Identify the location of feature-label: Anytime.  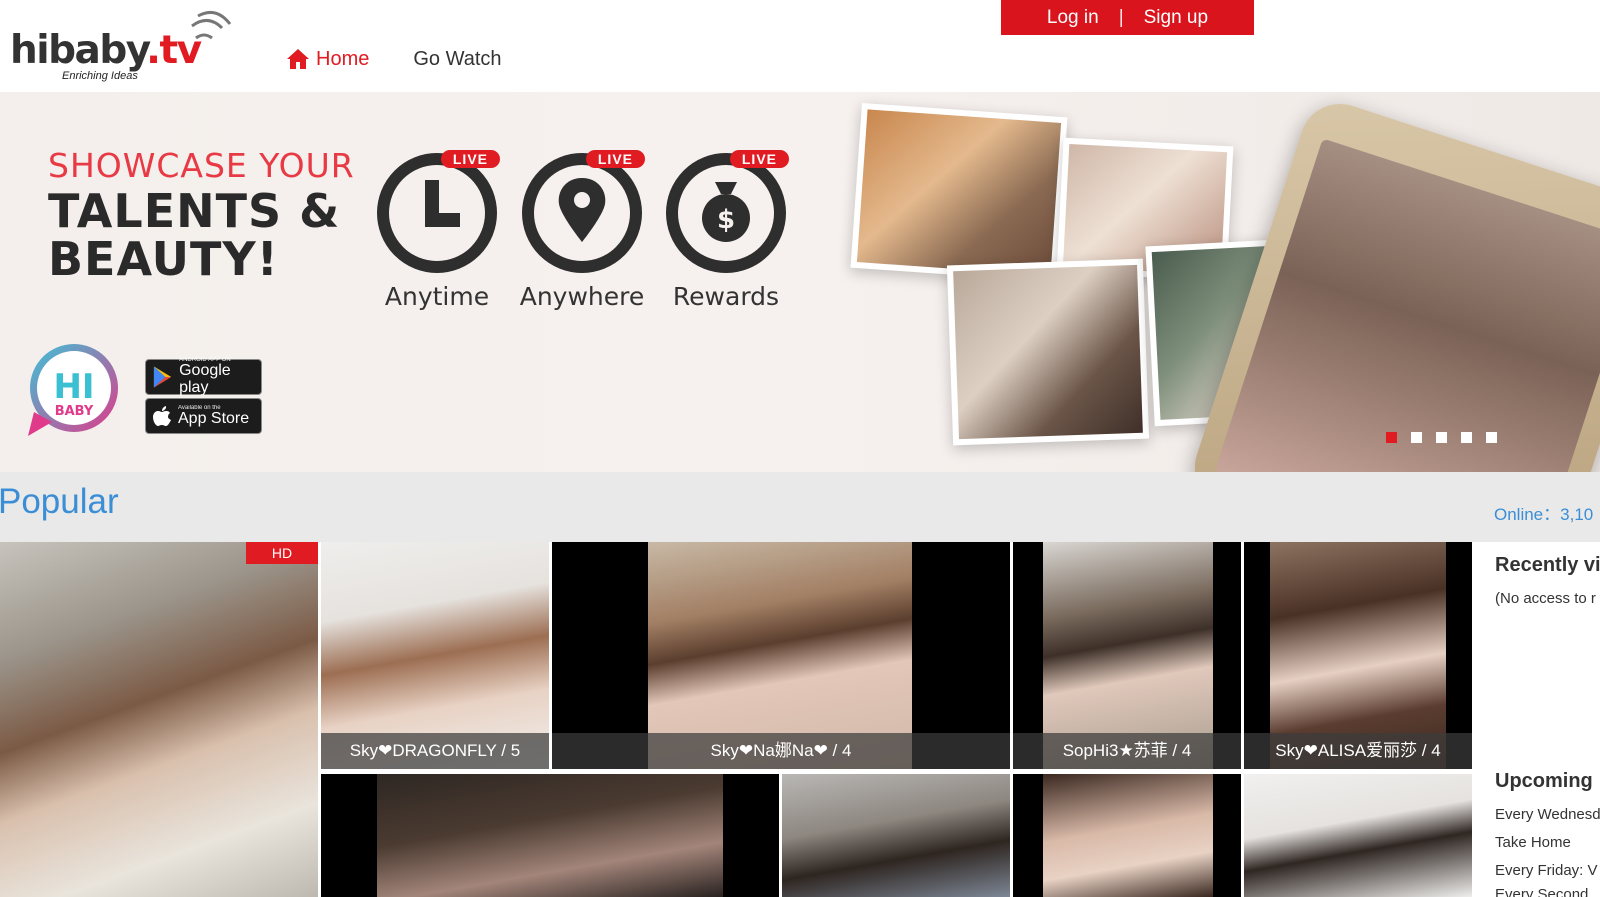
(437, 296).